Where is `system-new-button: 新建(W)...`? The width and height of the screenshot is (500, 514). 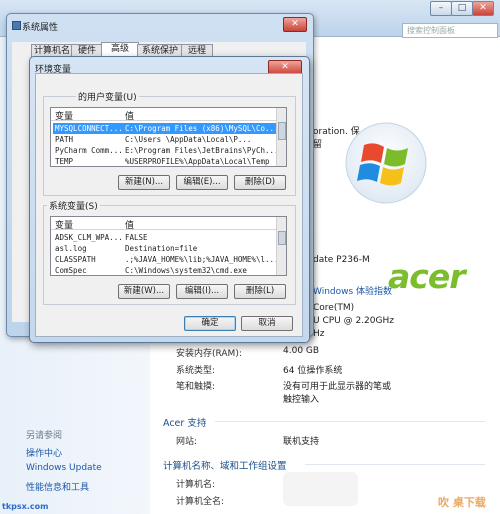
system-new-button: 新建(W)... is located at coordinates (144, 291).